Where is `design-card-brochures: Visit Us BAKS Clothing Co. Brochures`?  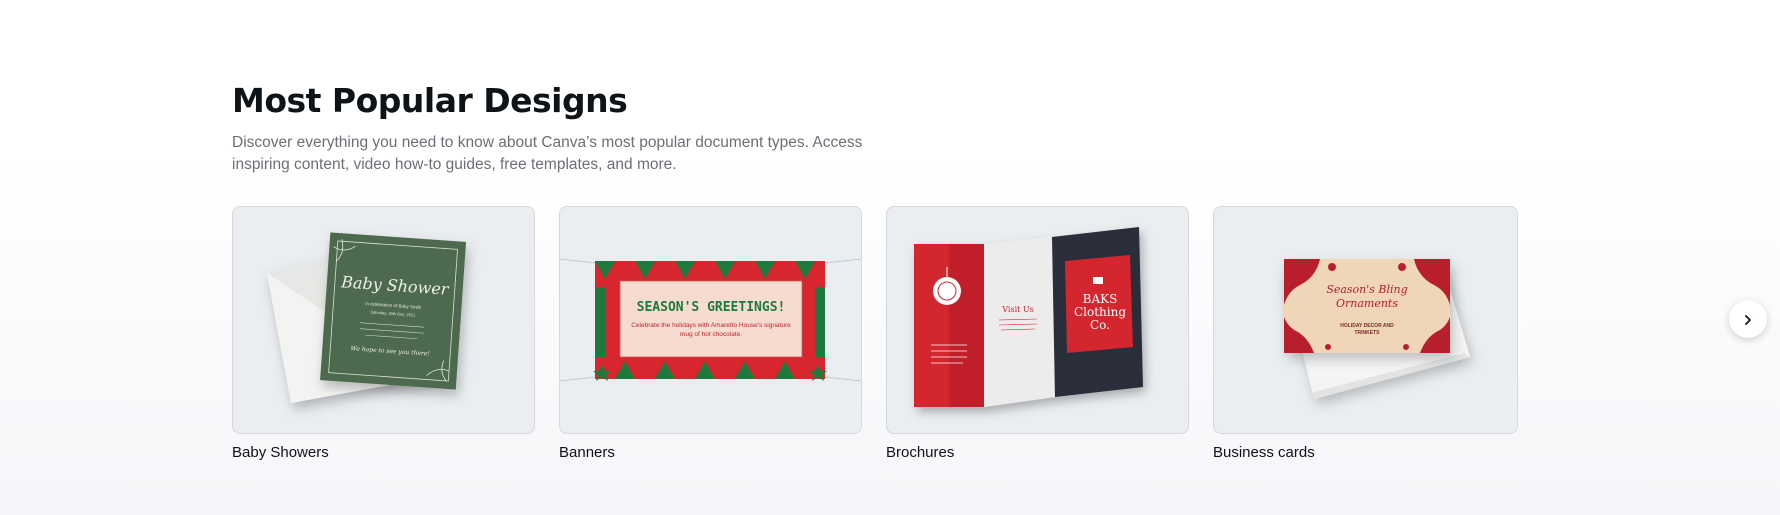 design-card-brochures: Visit Us BAKS Clothing Co. Brochures is located at coordinates (1037, 333).